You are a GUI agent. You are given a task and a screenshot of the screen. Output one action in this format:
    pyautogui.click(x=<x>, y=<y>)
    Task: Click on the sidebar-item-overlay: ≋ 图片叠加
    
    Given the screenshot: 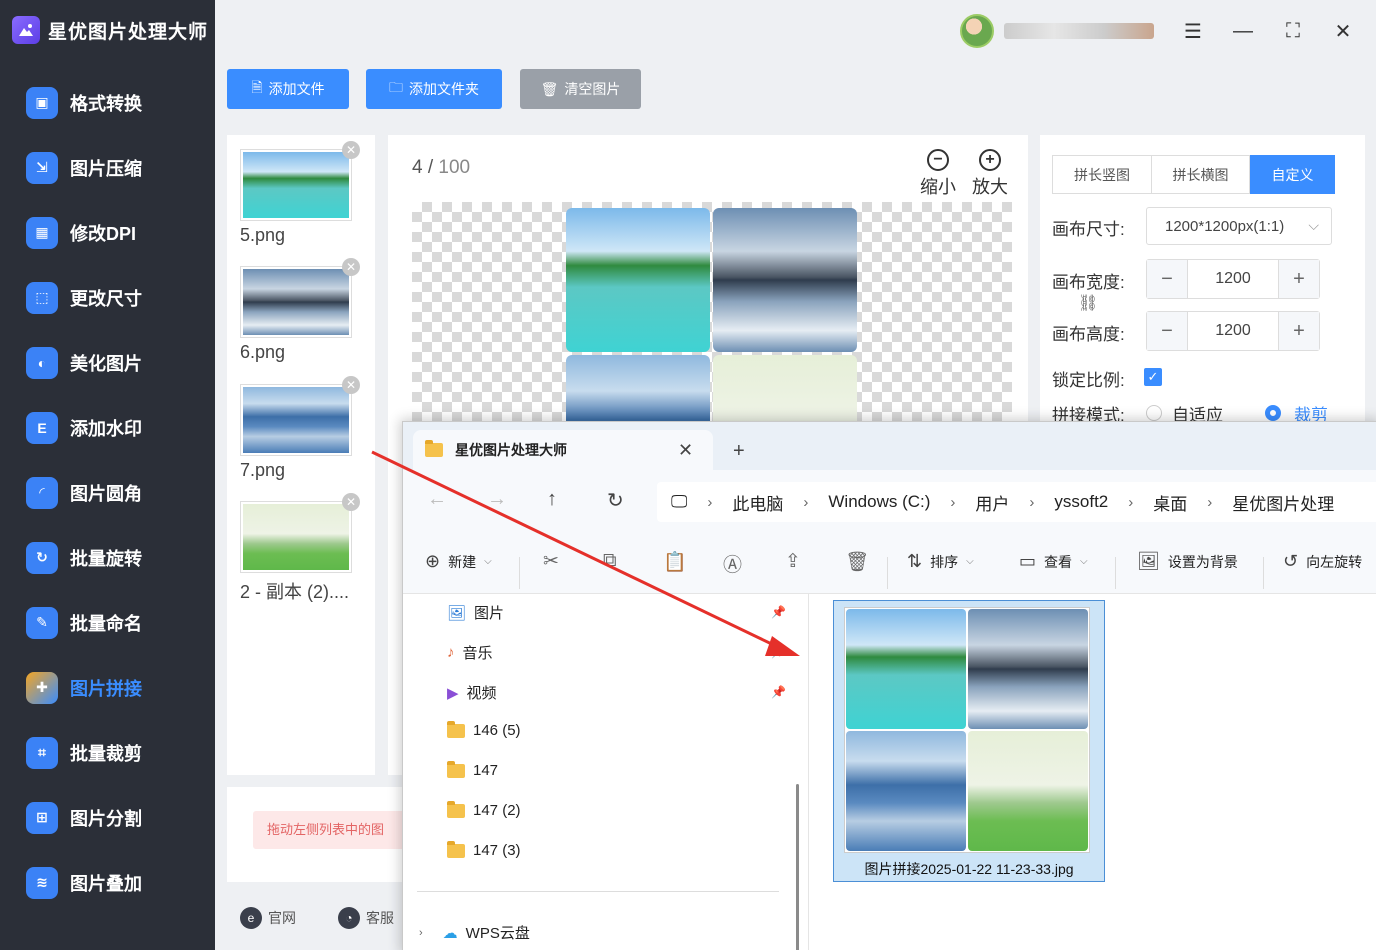 What is the action you would take?
    pyautogui.click(x=107, y=882)
    